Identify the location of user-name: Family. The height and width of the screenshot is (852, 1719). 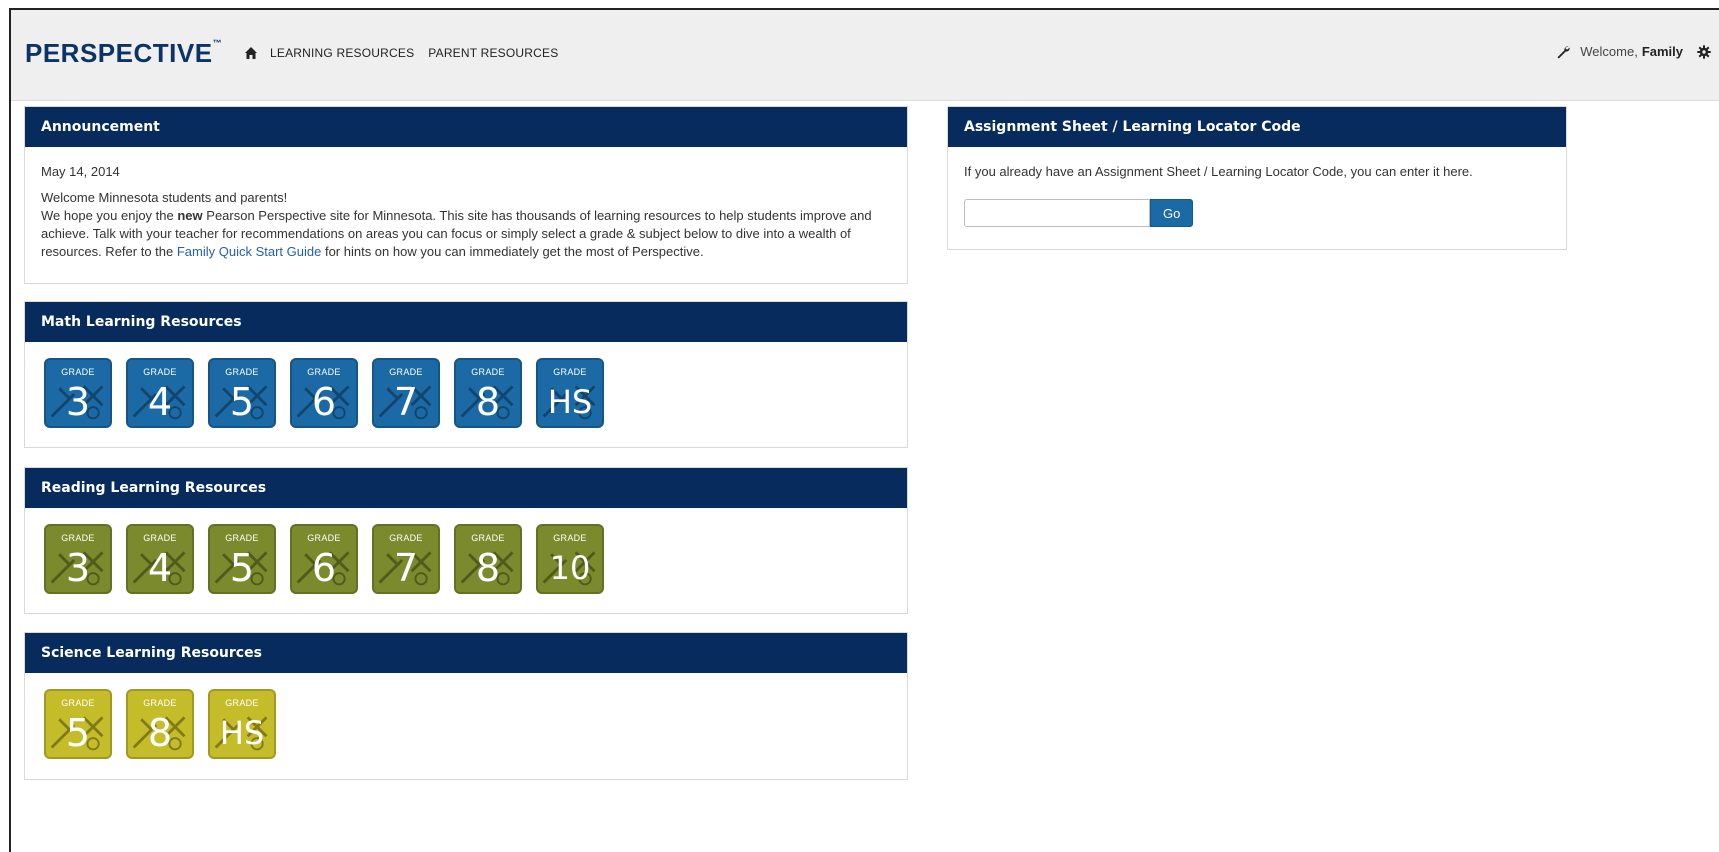
(1662, 51).